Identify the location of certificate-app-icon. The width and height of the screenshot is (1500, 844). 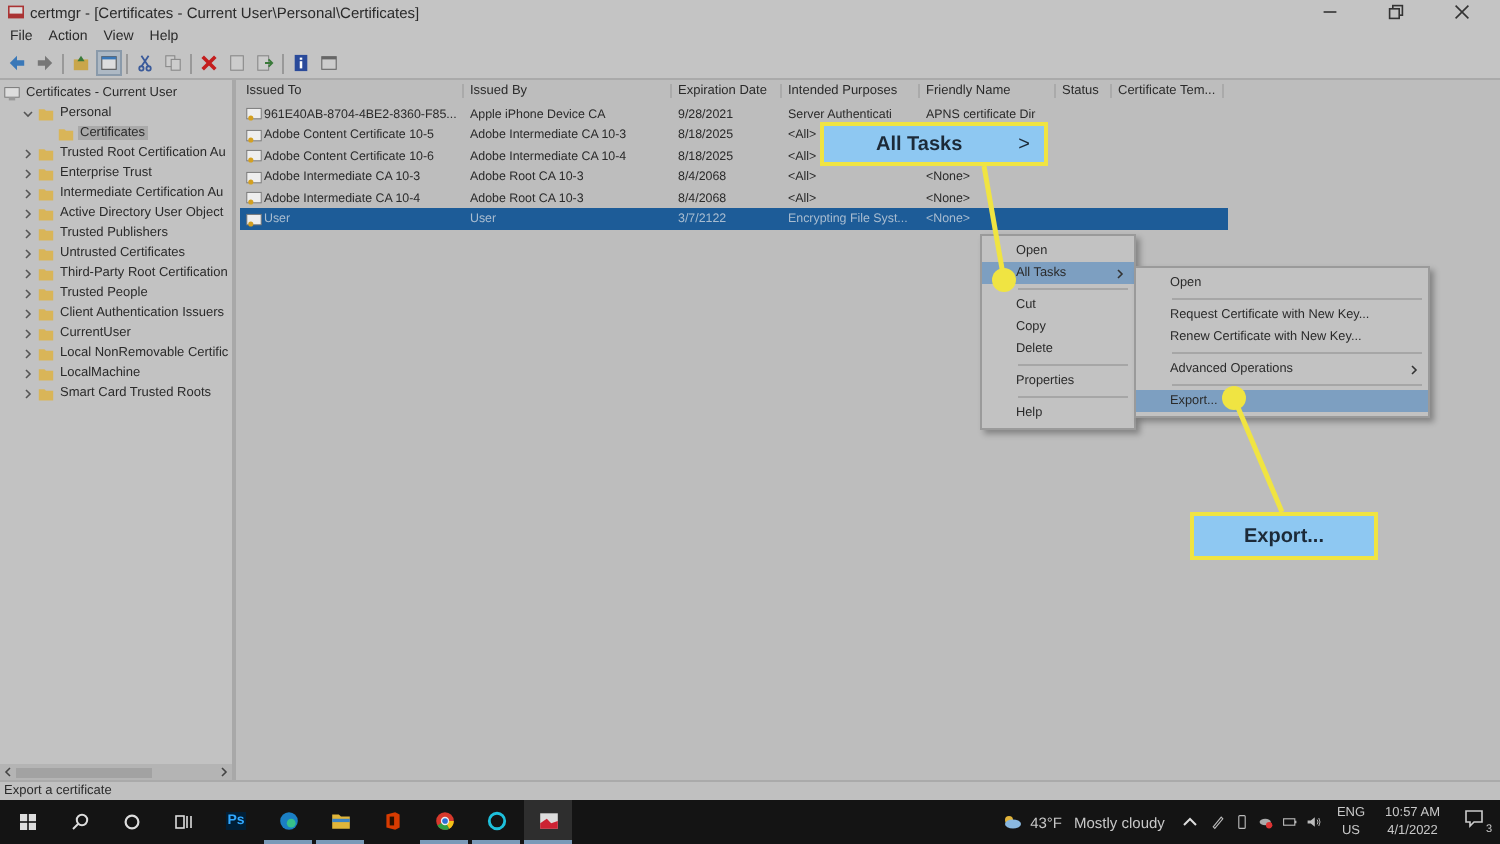
(548, 820).